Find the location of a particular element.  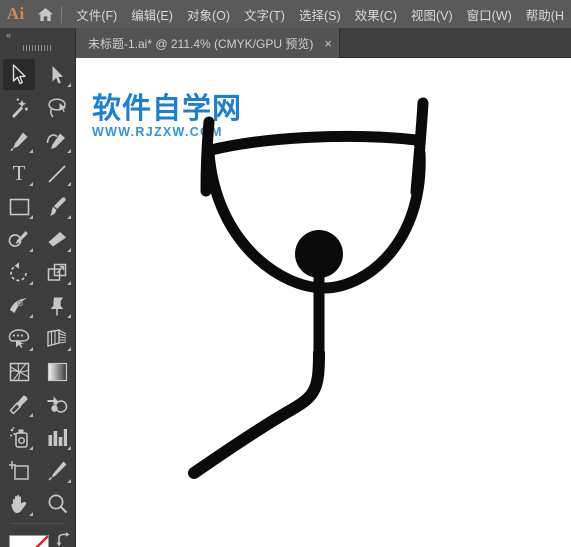

curvature-tool is located at coordinates (57, 140).